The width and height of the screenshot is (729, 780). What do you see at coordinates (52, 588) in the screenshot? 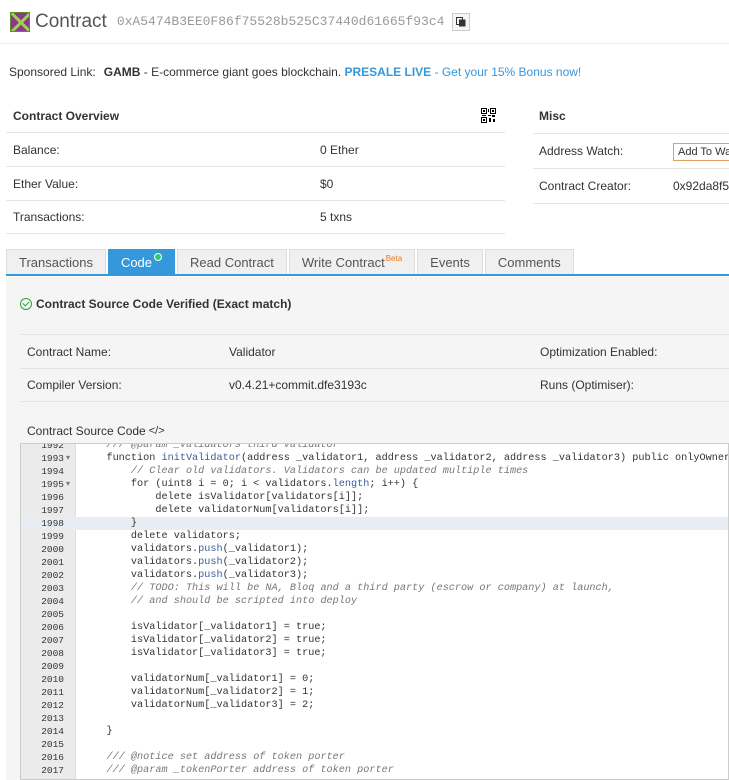
I see `line-number: 2003` at bounding box center [52, 588].